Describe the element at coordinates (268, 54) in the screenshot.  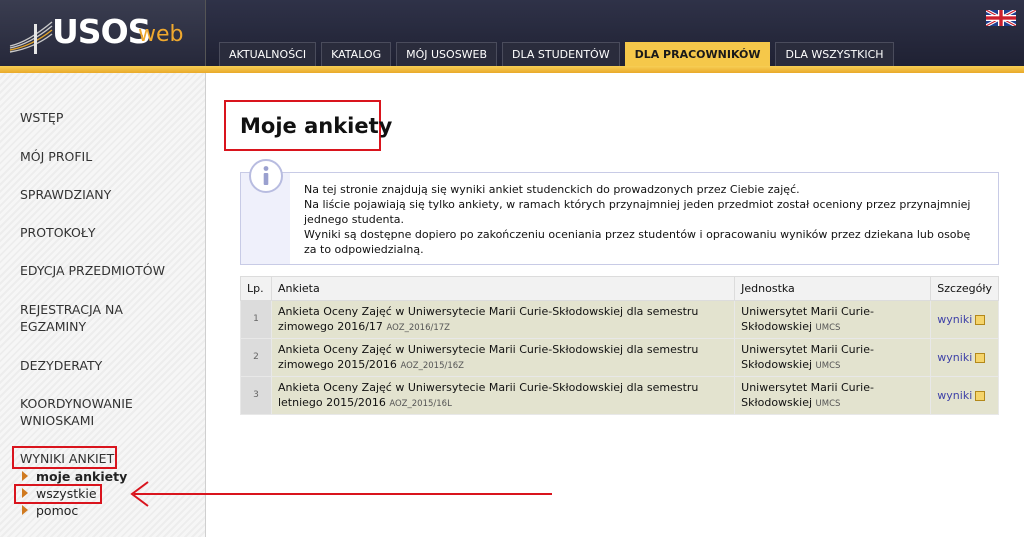
I see `nav-tab-0: AKTUALNOŚCI` at that location.